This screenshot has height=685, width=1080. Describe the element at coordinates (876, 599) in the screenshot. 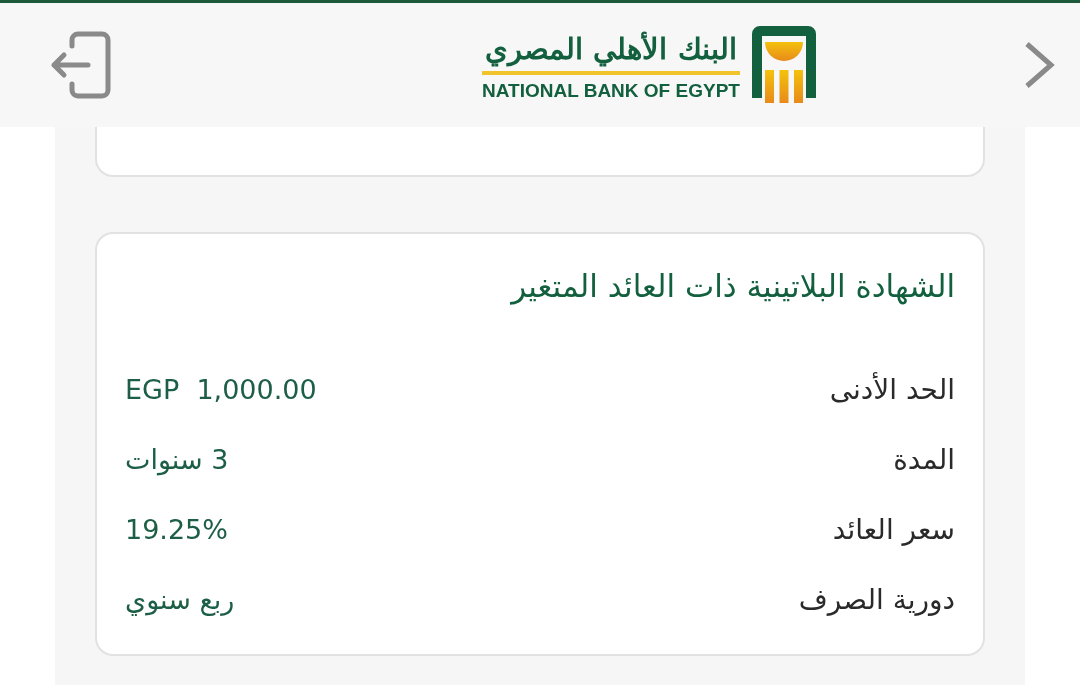

I see `detail-label: دورية الصرف` at that location.